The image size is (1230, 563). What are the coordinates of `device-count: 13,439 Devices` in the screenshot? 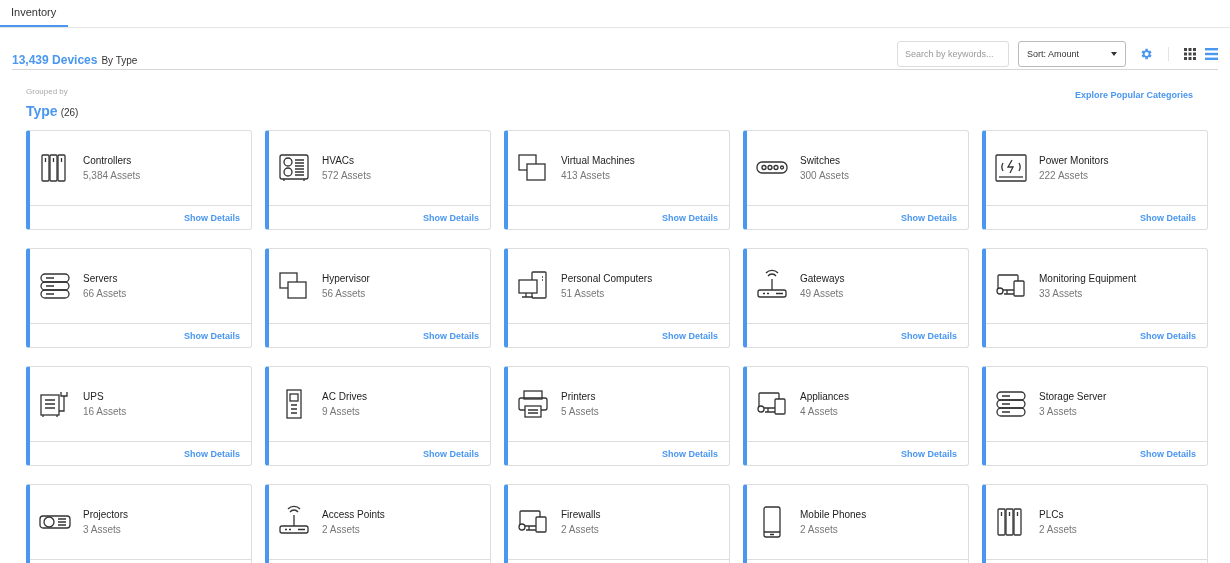 It's located at (55, 60).